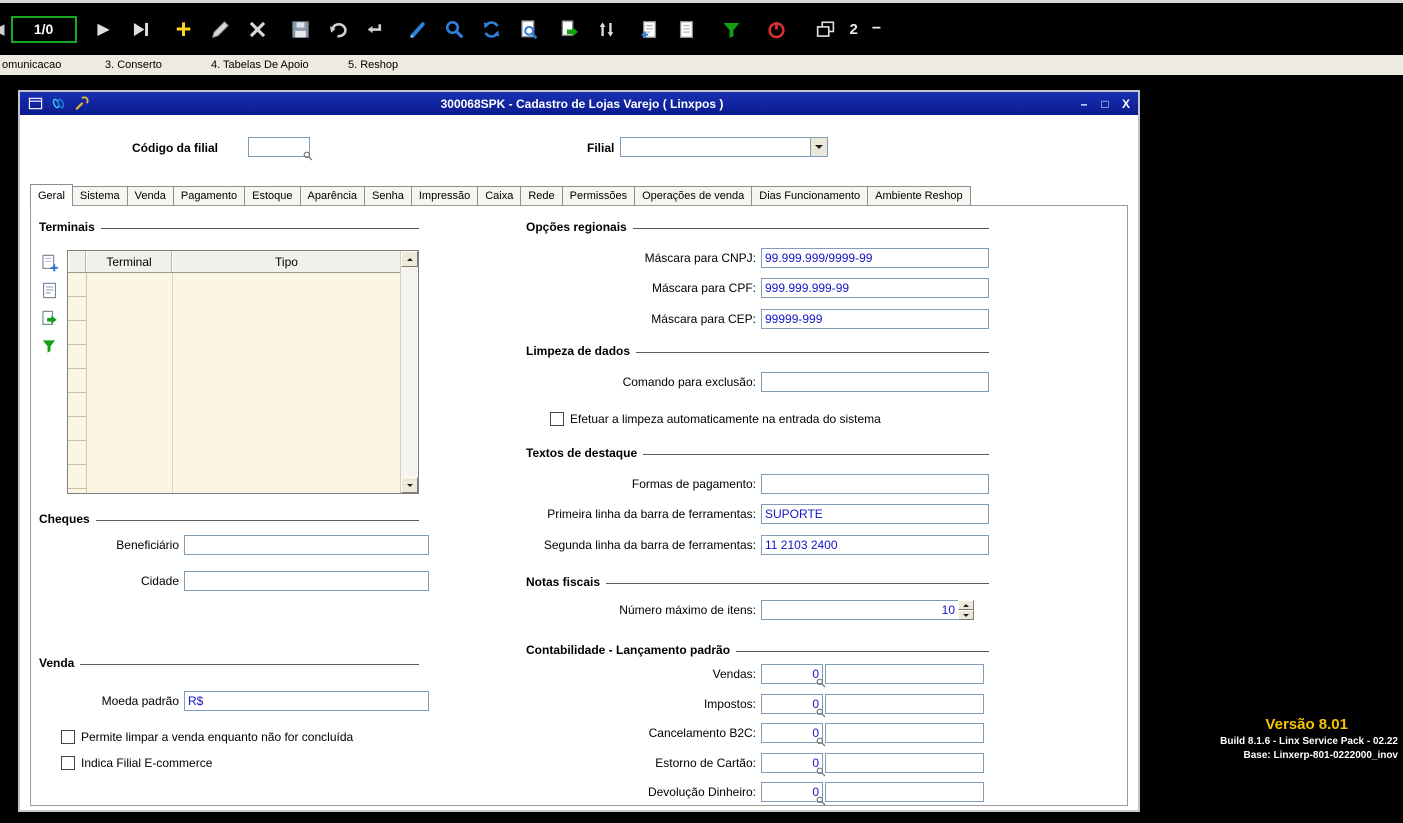 The width and height of the screenshot is (1403, 823). I want to click on terminal-grid-scrollbar, so click(409, 372).